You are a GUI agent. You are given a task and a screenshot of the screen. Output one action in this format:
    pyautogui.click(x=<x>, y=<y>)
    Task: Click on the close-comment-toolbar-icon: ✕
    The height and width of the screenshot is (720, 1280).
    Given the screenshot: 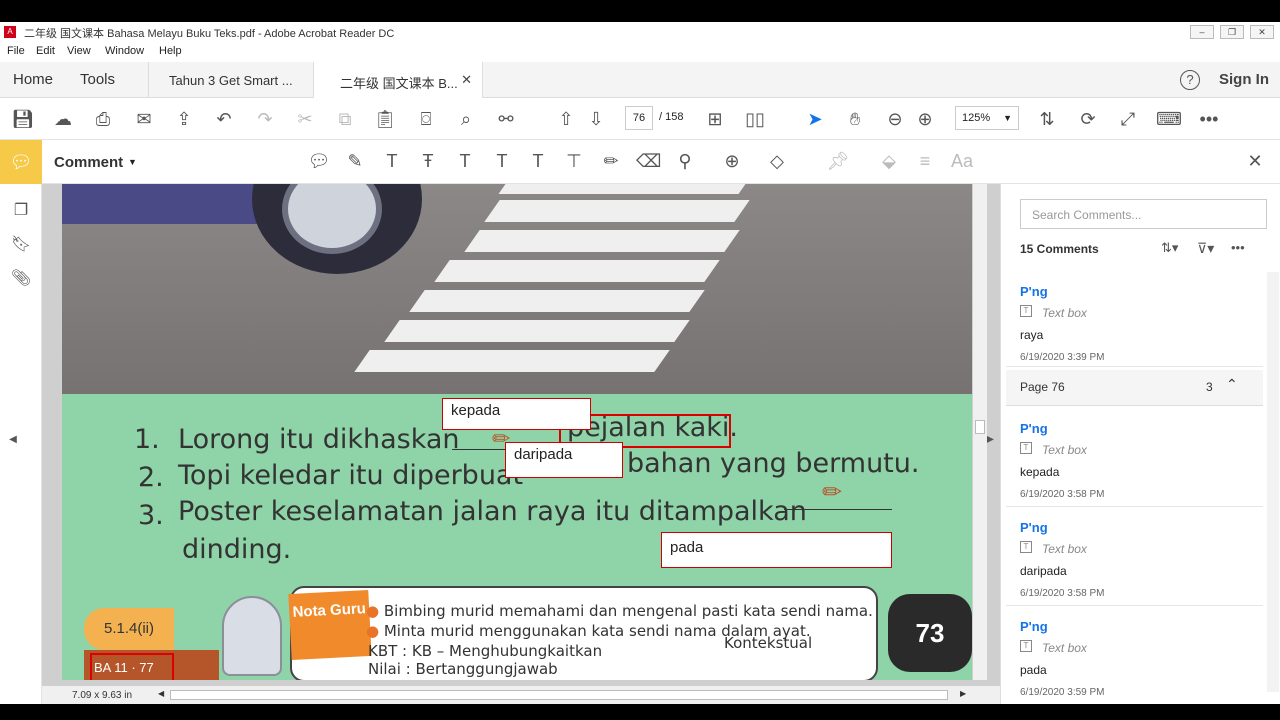 What is the action you would take?
    pyautogui.click(x=1255, y=161)
    